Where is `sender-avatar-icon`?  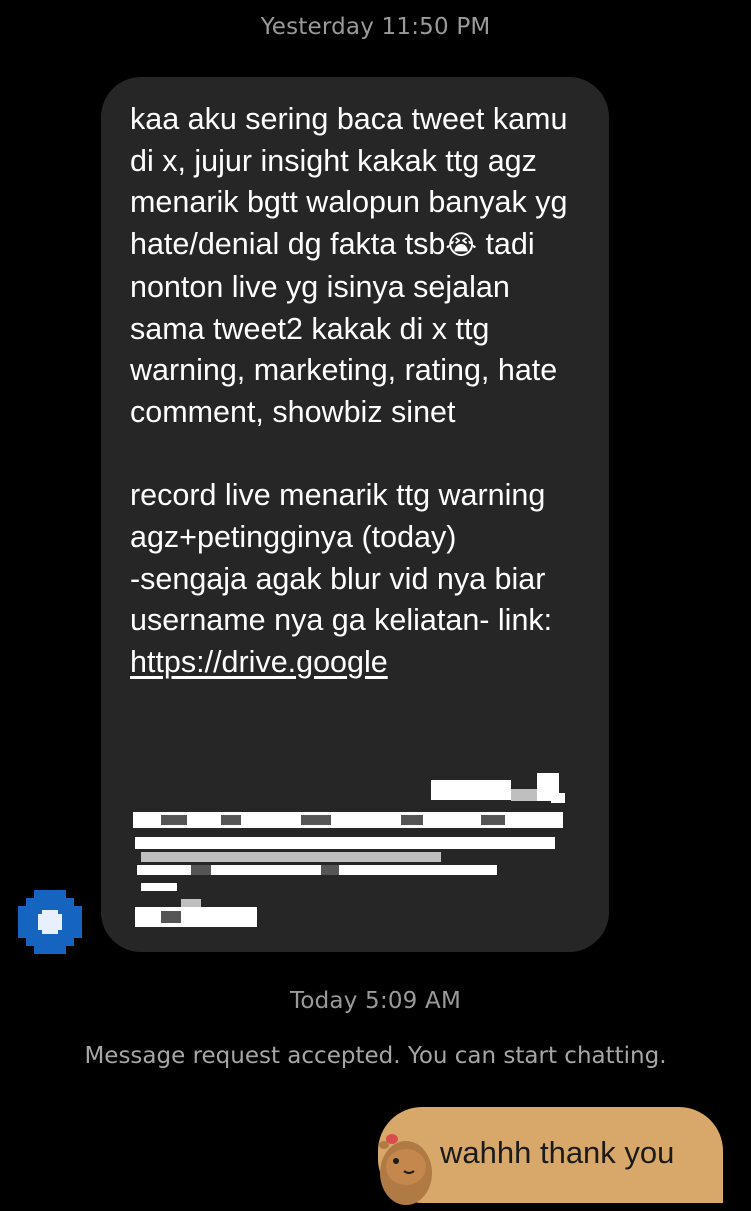 sender-avatar-icon is located at coordinates (50, 922).